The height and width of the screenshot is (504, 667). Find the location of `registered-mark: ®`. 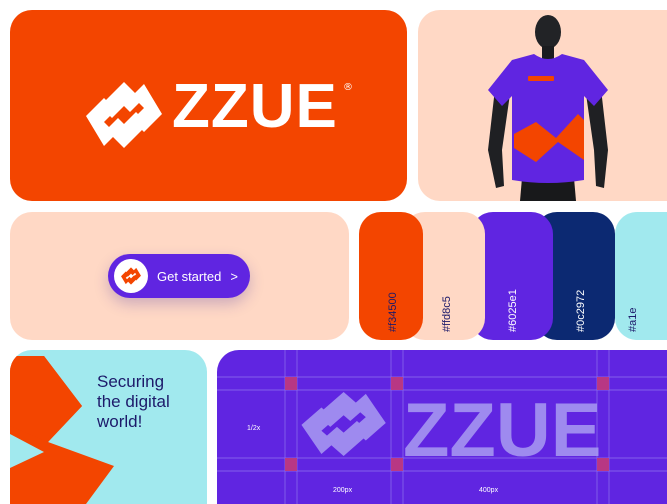

registered-mark: ® is located at coordinates (348, 87).